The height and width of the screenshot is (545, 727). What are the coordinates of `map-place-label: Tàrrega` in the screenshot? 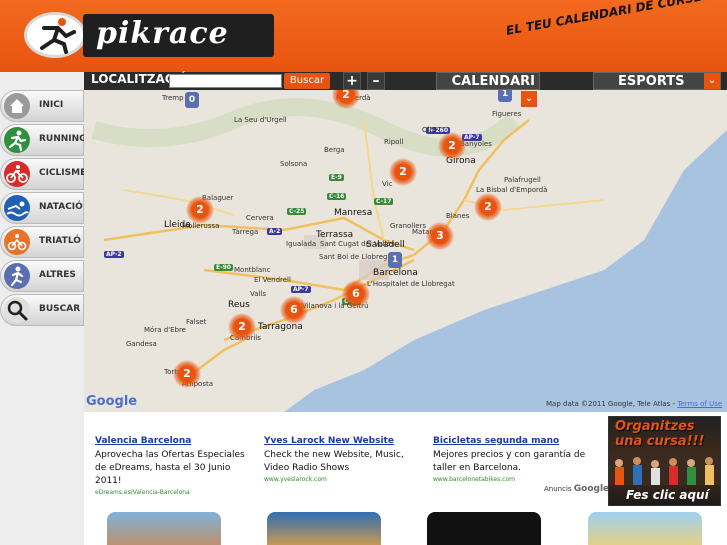 It's located at (245, 232).